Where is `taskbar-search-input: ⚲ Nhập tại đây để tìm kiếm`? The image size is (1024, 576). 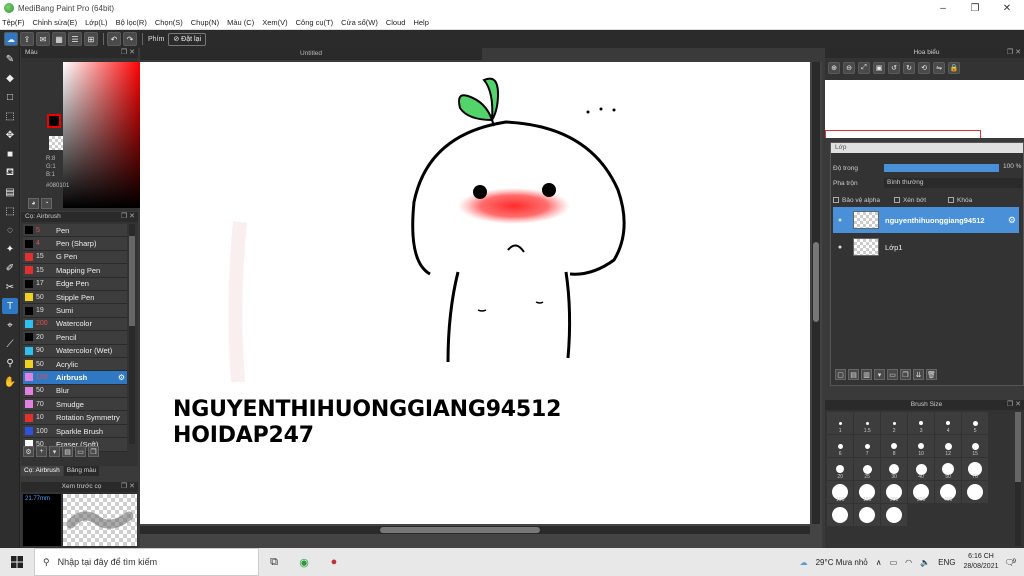
taskbar-search-input: ⚲ Nhập tại đây để tìm kiếm is located at coordinates (146, 562).